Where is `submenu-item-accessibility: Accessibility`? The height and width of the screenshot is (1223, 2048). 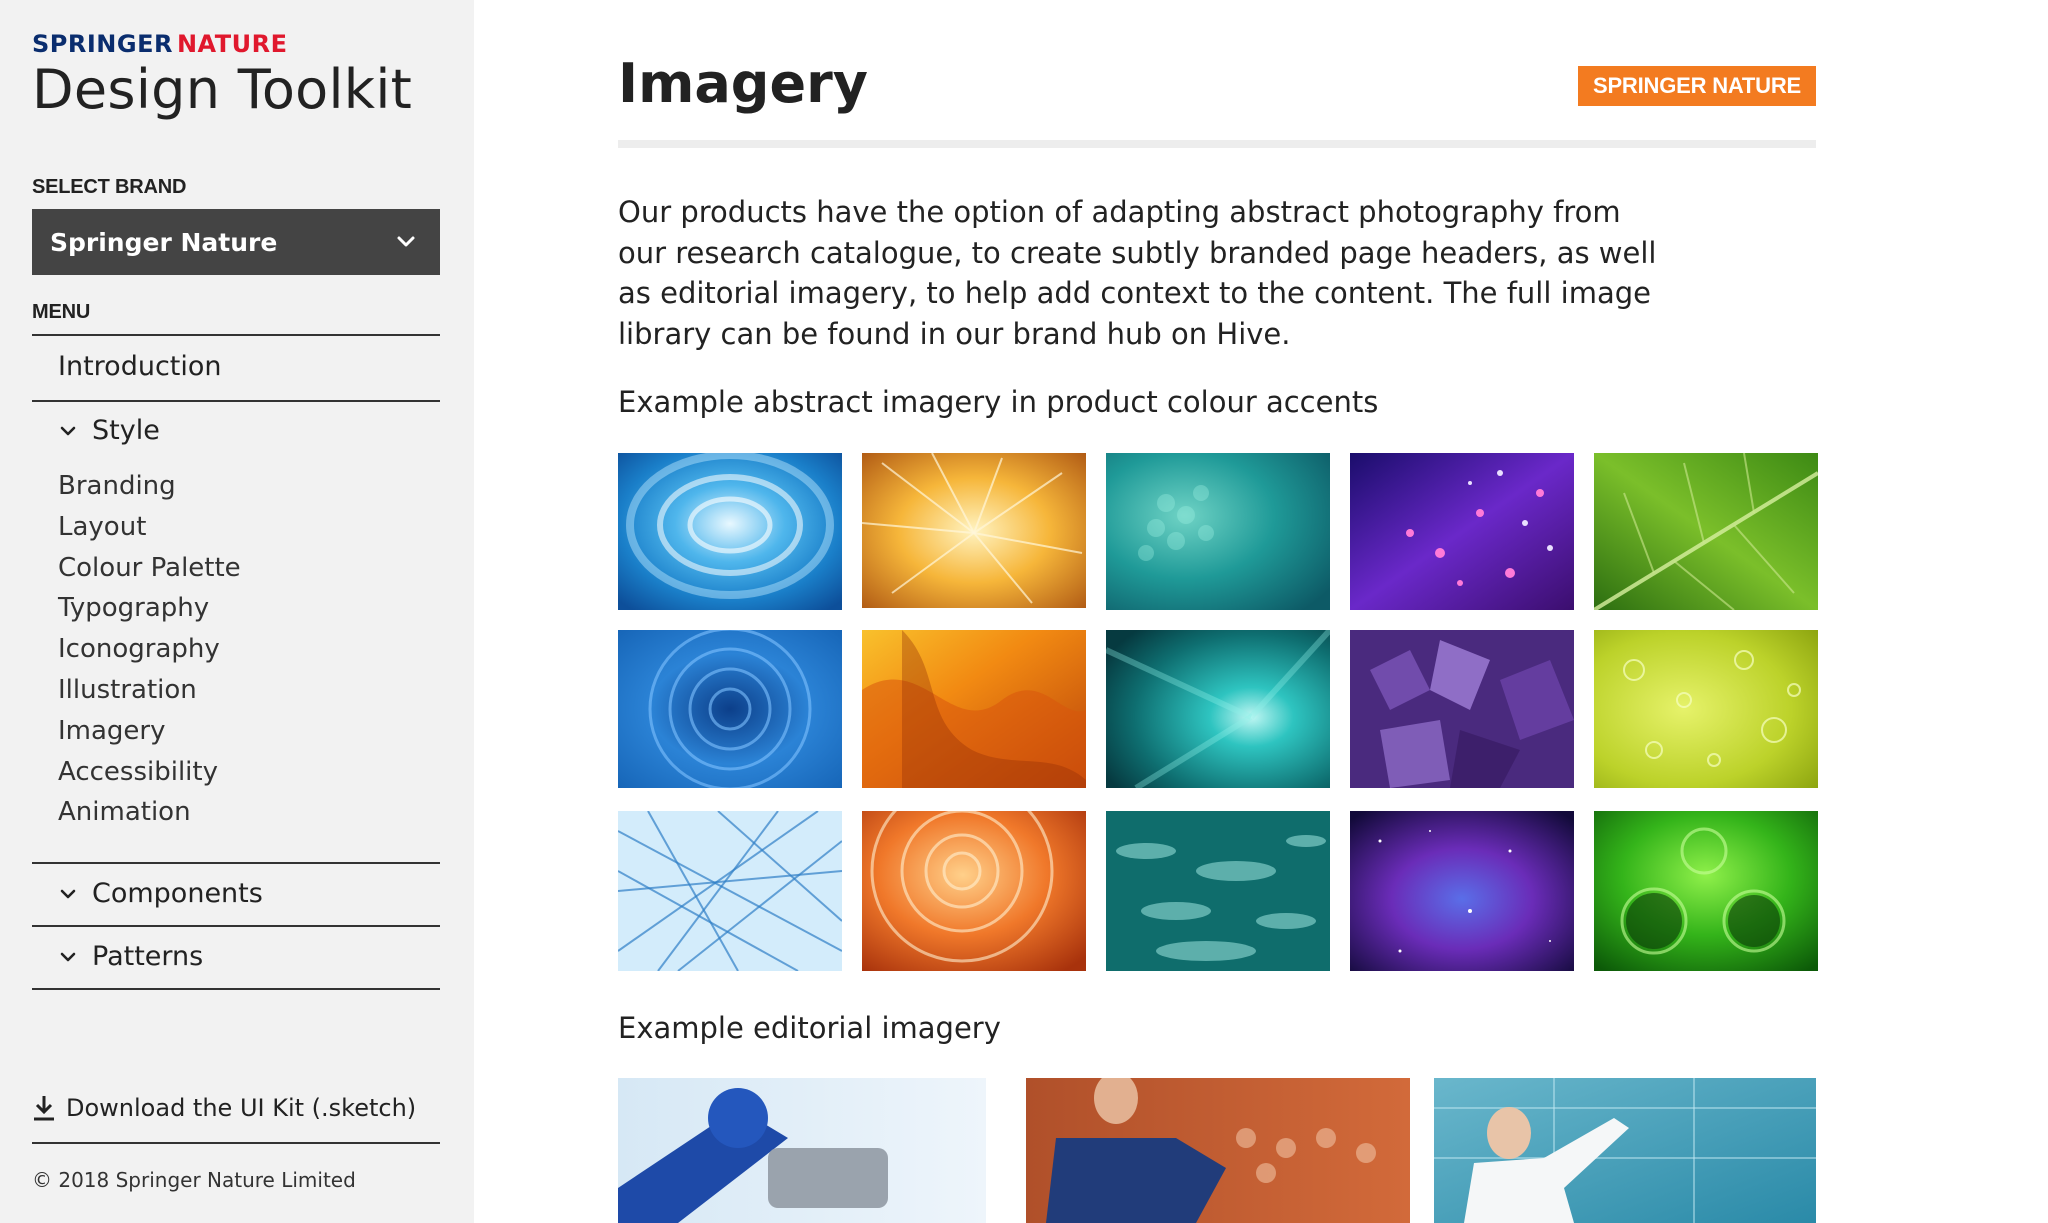
submenu-item-accessibility: Accessibility is located at coordinates (149, 772).